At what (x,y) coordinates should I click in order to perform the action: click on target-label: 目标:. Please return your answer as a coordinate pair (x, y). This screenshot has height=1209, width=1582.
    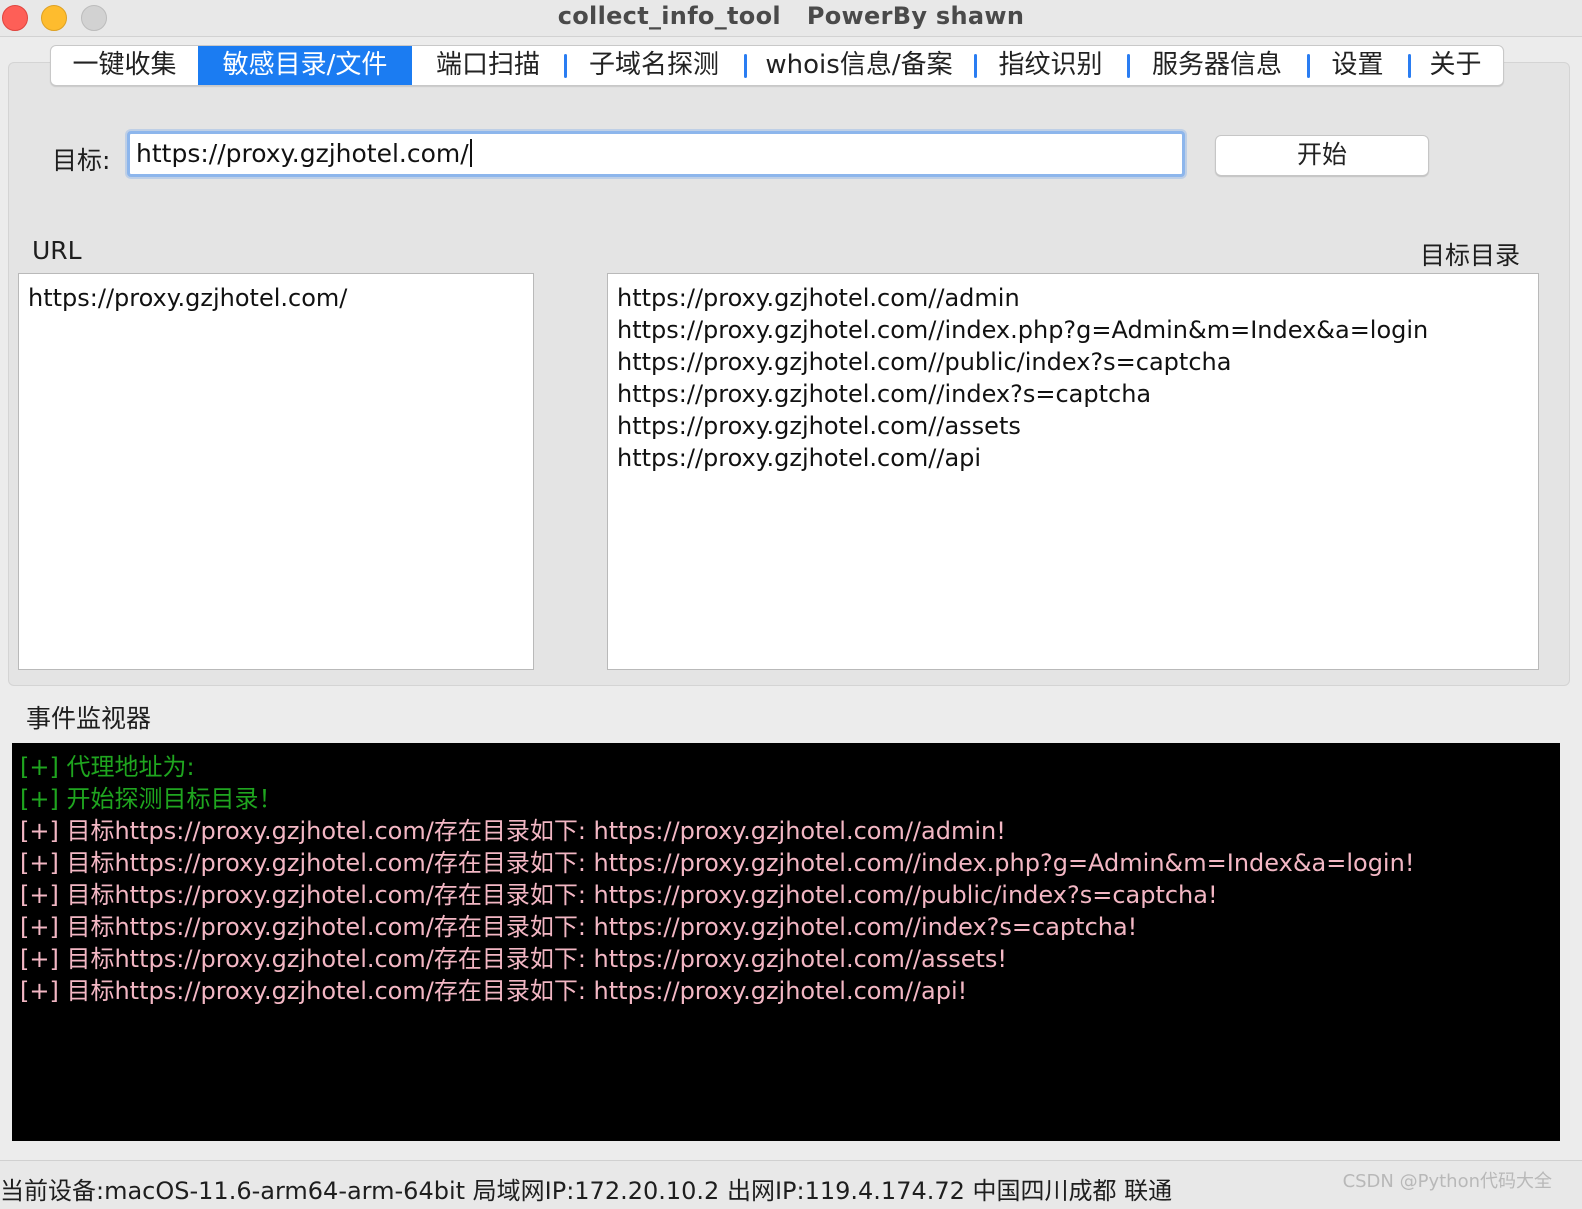
    Looking at the image, I should click on (81, 160).